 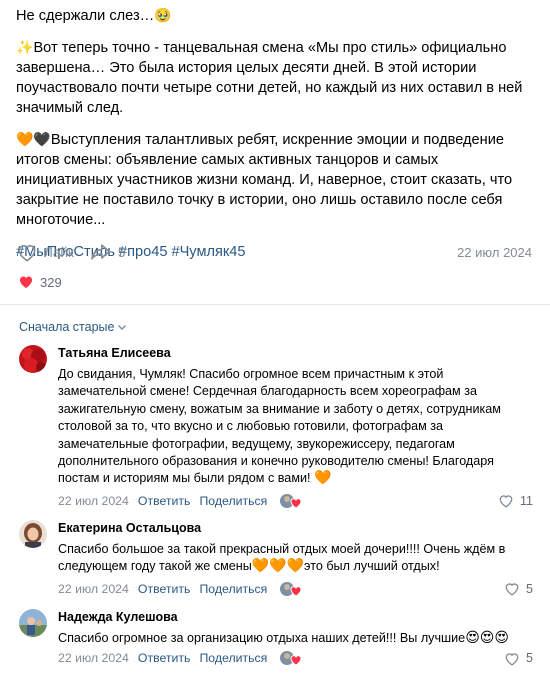 What do you see at coordinates (295, 617) in the screenshot?
I see `comment-author: Надежда Кулешова` at bounding box center [295, 617].